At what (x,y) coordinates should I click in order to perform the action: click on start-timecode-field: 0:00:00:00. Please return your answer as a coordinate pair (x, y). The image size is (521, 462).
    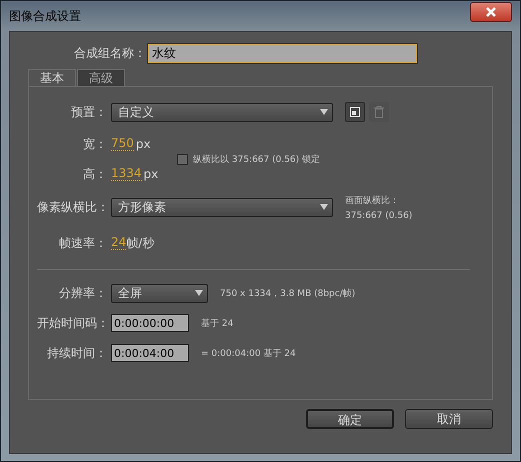
    Looking at the image, I should click on (150, 323).